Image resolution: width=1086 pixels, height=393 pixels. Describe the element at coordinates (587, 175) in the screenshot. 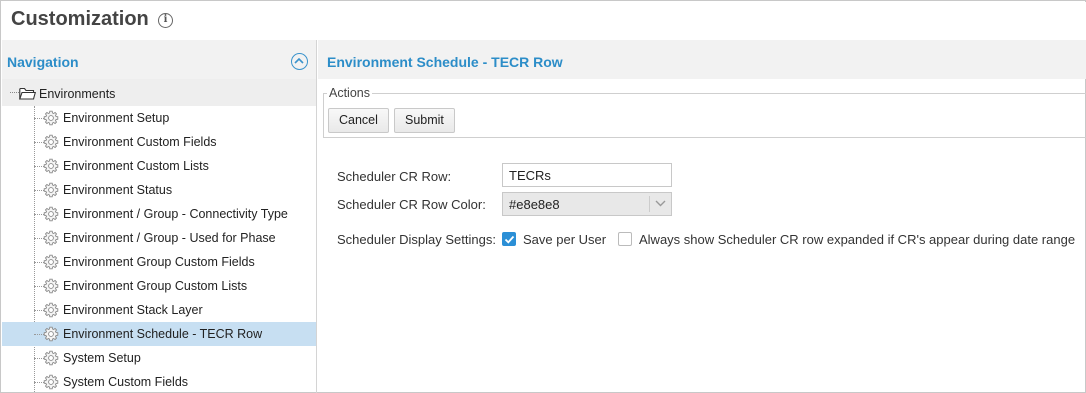

I see `cr-row-input: TECRs` at that location.